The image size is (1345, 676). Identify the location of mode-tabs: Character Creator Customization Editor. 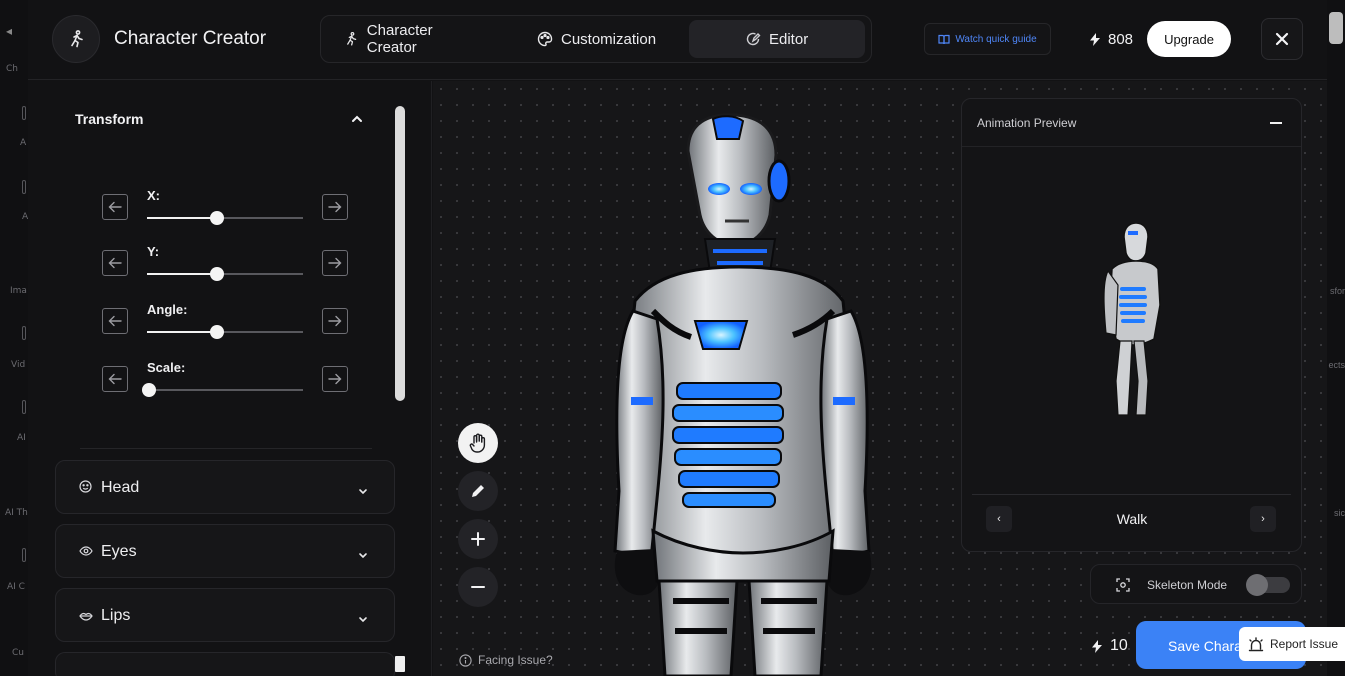
(596, 39).